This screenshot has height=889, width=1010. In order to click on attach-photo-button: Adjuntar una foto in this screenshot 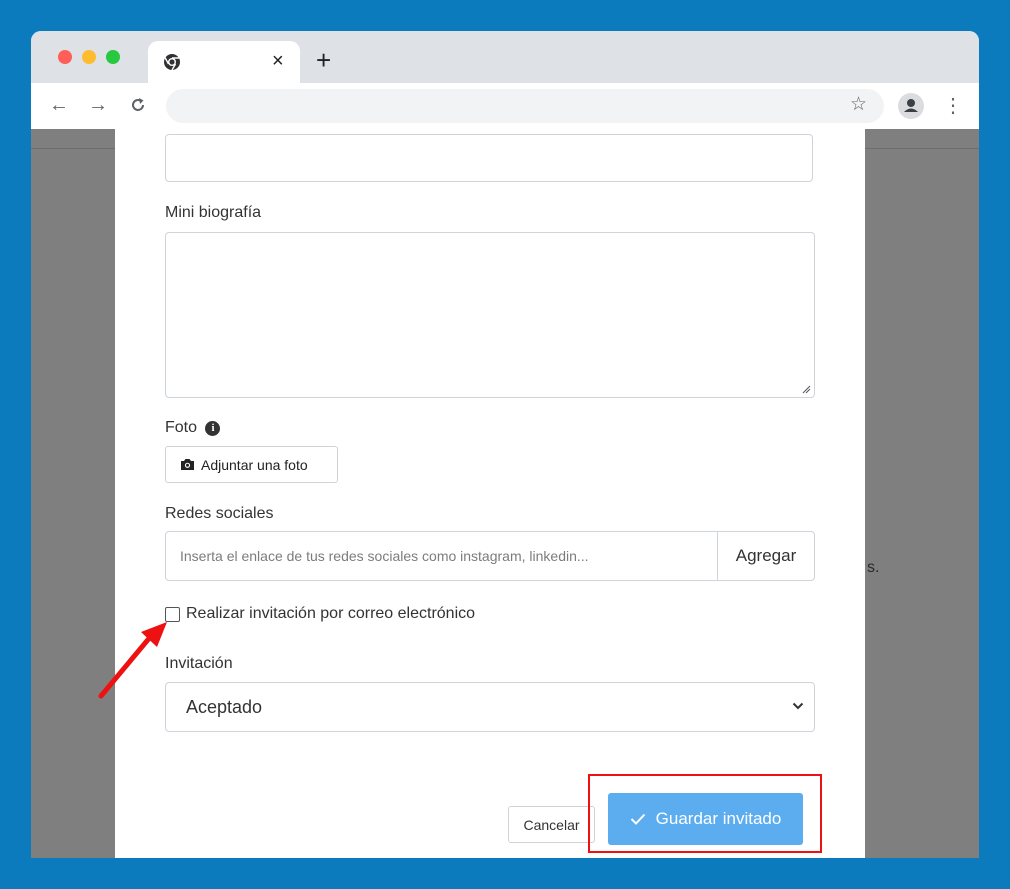, I will do `click(251, 464)`.